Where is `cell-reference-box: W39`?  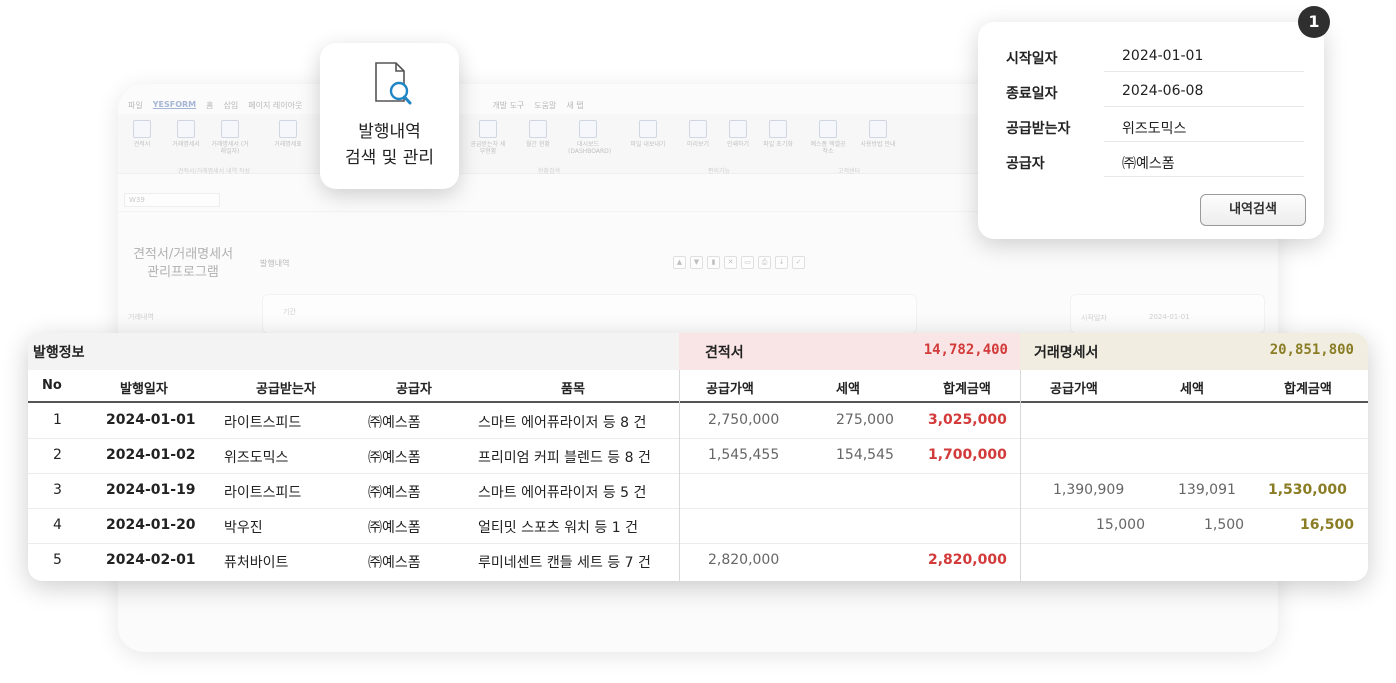 cell-reference-box: W39 is located at coordinates (172, 200).